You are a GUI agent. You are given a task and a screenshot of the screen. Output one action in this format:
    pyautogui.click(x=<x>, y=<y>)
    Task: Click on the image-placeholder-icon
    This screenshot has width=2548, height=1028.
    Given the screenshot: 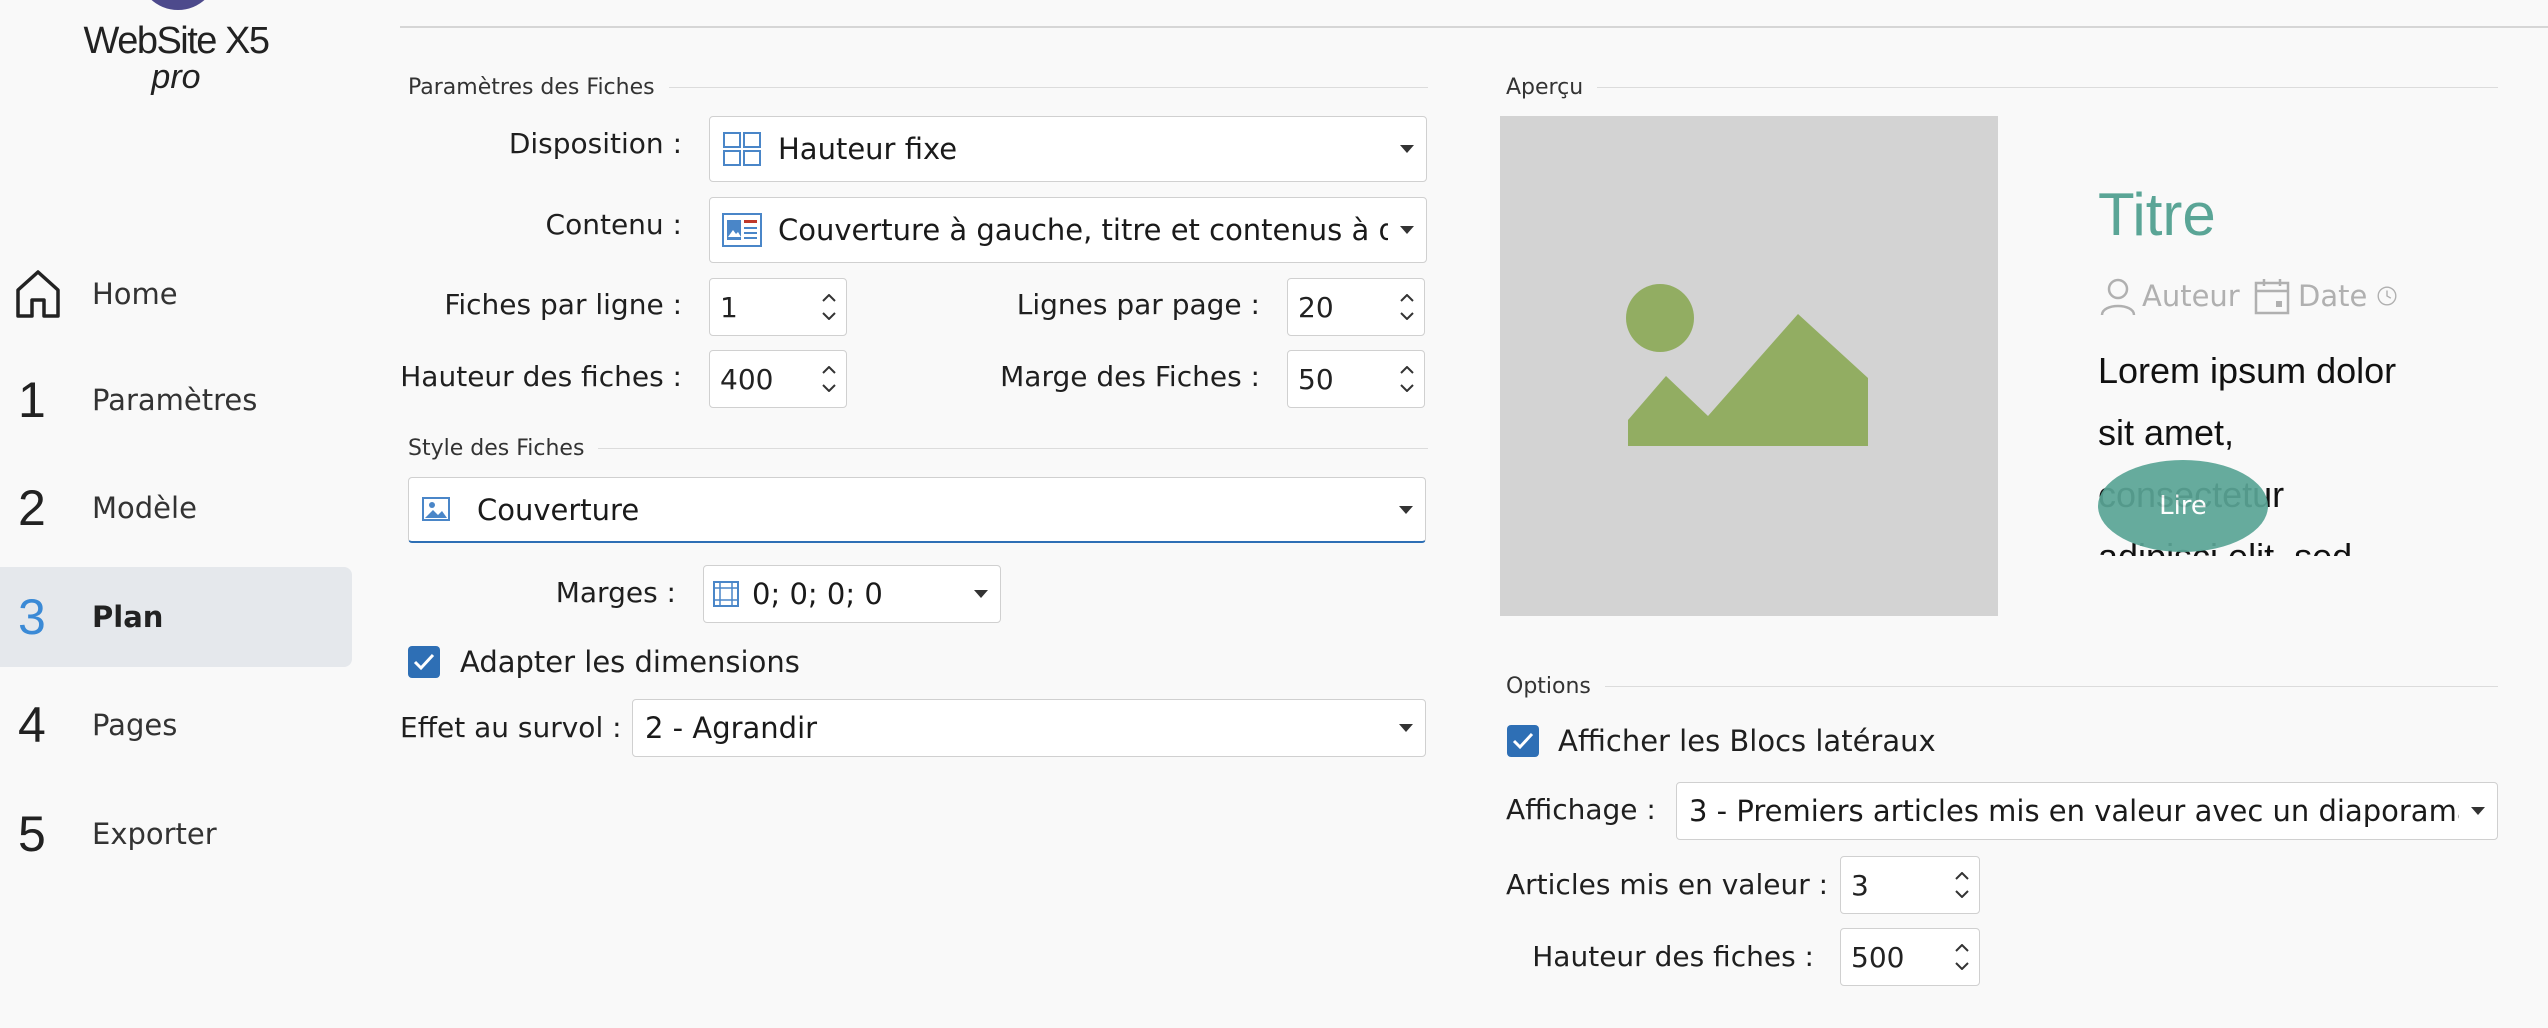 What is the action you would take?
    pyautogui.click(x=1747, y=365)
    